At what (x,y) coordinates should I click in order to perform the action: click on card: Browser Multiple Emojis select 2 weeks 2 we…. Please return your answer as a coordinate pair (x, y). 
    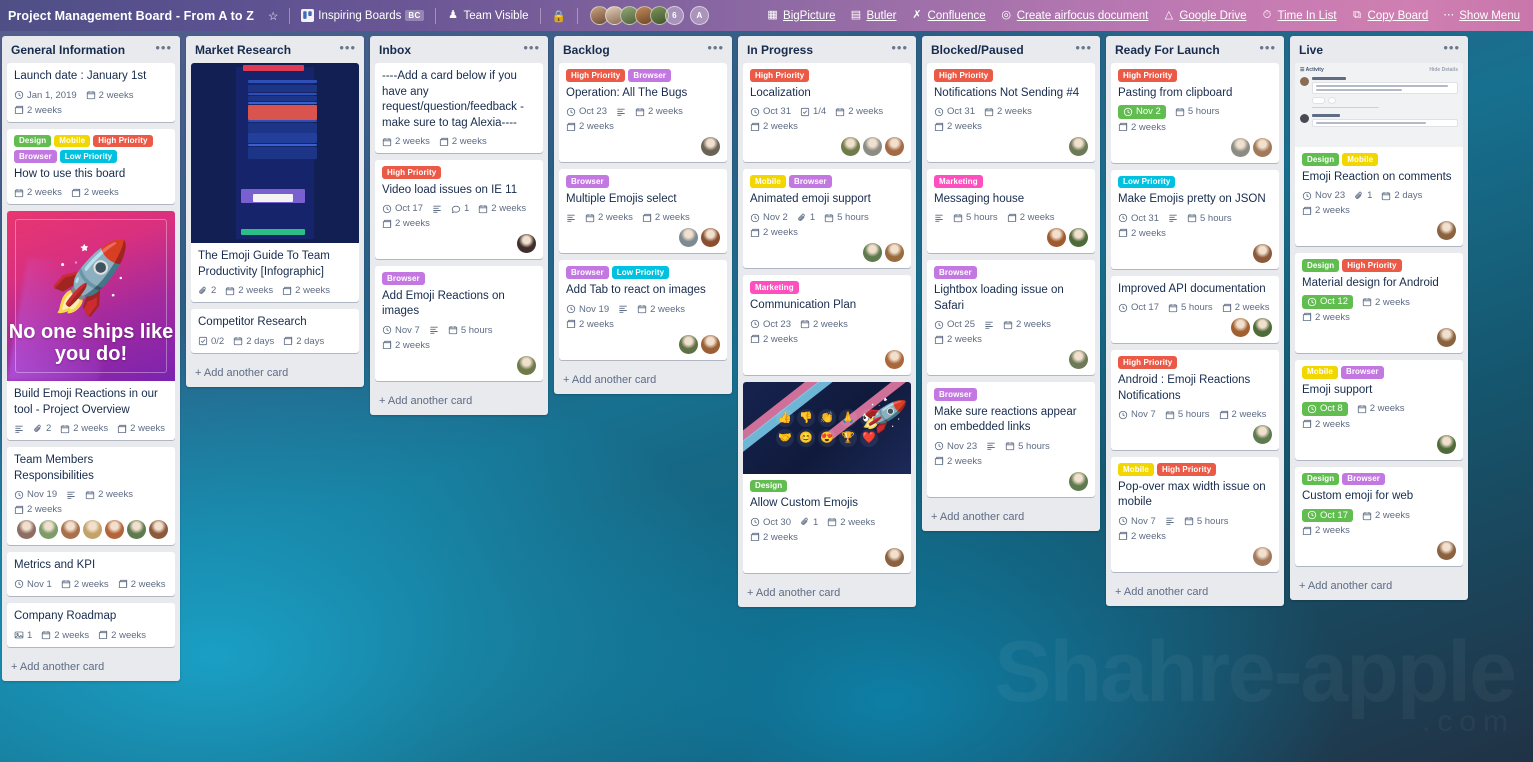
    Looking at the image, I should click on (643, 211).